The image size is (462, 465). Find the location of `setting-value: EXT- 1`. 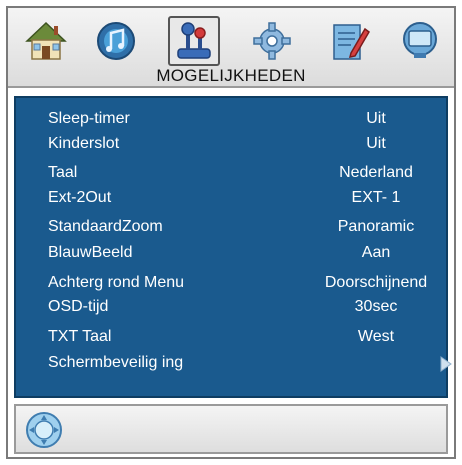

setting-value: EXT- 1 is located at coordinates (376, 197).